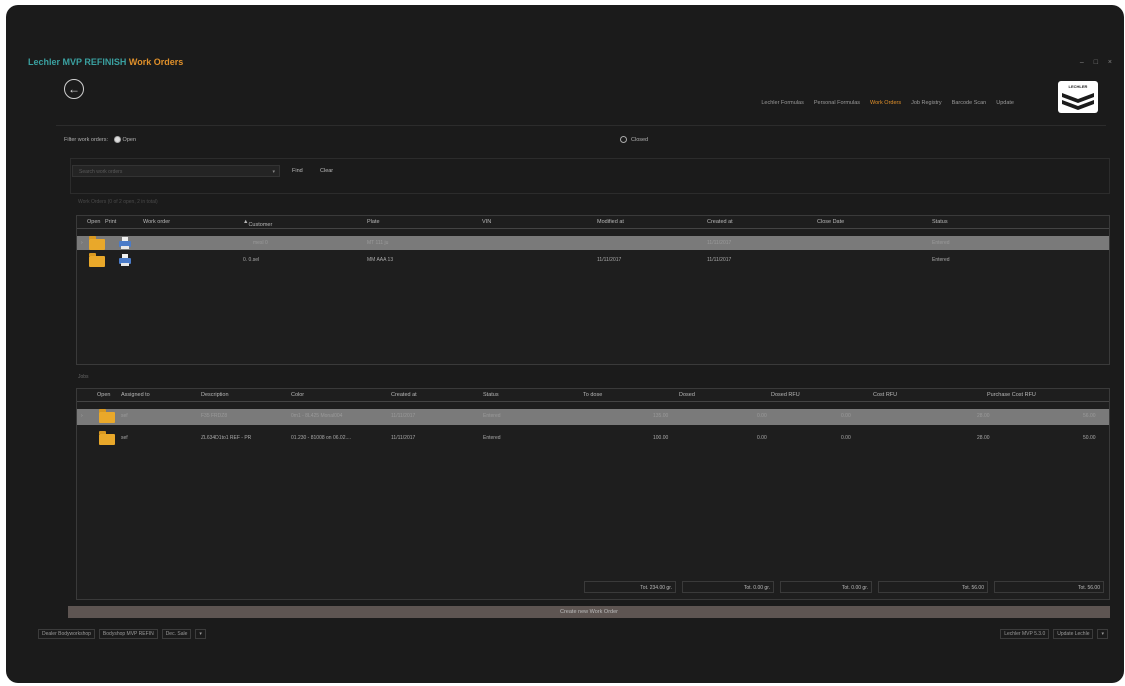  I want to click on nav-job-registry: Job Registry, so click(926, 103).